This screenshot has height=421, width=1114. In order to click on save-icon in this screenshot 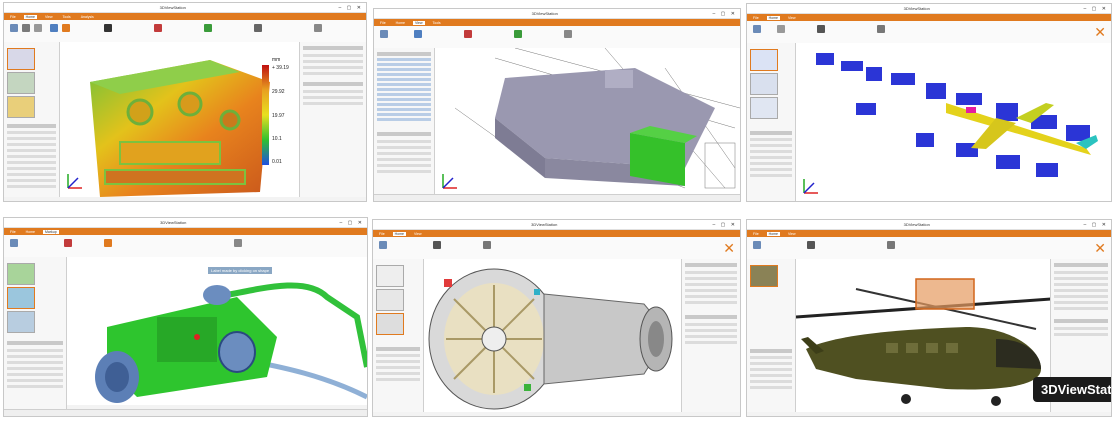, I will do `click(26, 28)`.